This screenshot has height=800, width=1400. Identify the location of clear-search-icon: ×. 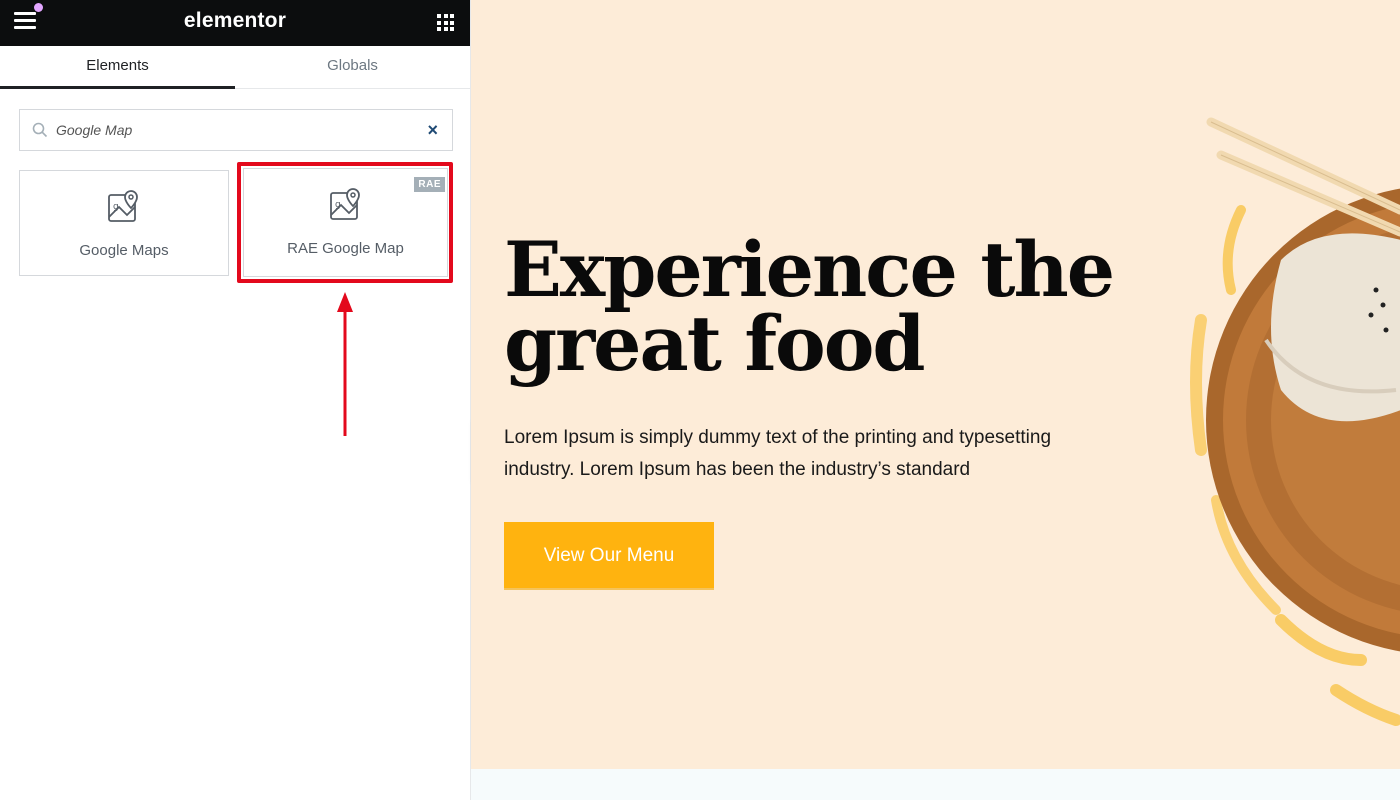
(432, 130).